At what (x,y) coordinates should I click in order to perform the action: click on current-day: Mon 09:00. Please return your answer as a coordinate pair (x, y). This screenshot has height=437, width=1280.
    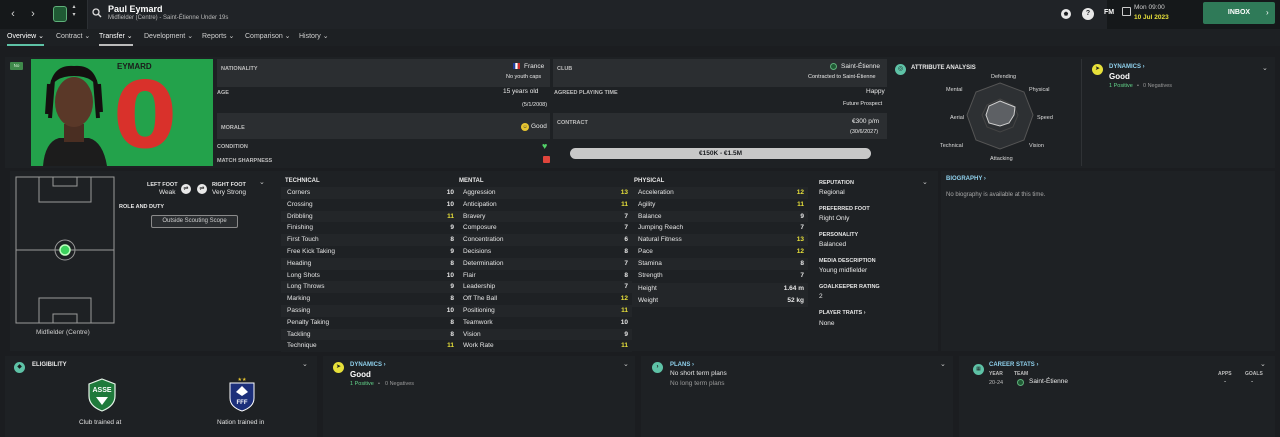
    Looking at the image, I should click on (1149, 7).